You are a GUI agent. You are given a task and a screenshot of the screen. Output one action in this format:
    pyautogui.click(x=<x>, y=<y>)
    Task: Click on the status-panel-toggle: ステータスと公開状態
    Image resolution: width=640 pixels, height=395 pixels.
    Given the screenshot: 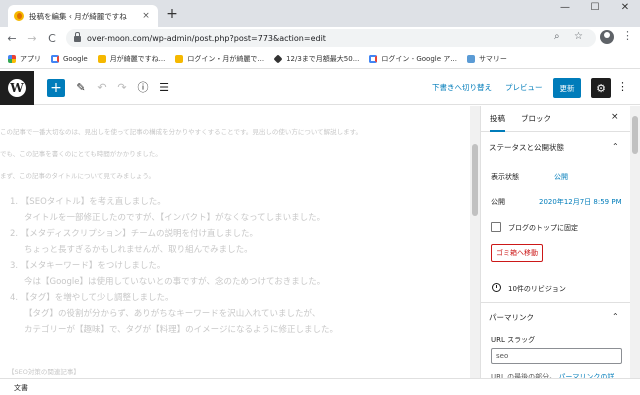 What is the action you would take?
    pyautogui.click(x=526, y=147)
    